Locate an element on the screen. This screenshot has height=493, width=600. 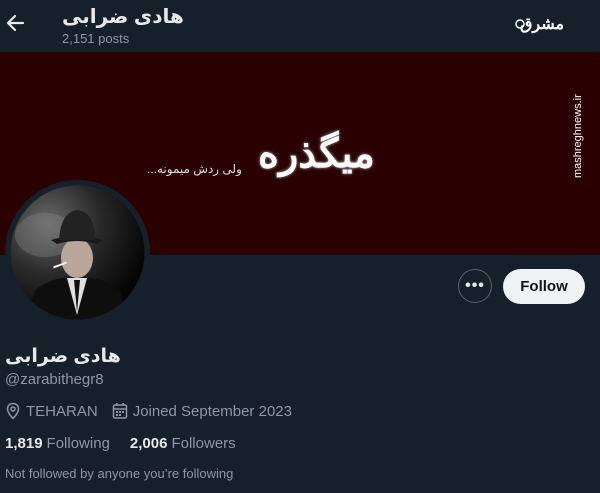
follow-button: Follow is located at coordinates (544, 286).